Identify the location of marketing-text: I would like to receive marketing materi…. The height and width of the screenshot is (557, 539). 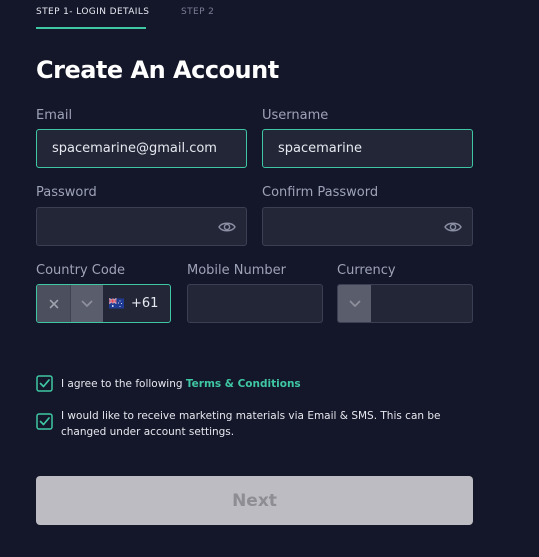
(251, 424).